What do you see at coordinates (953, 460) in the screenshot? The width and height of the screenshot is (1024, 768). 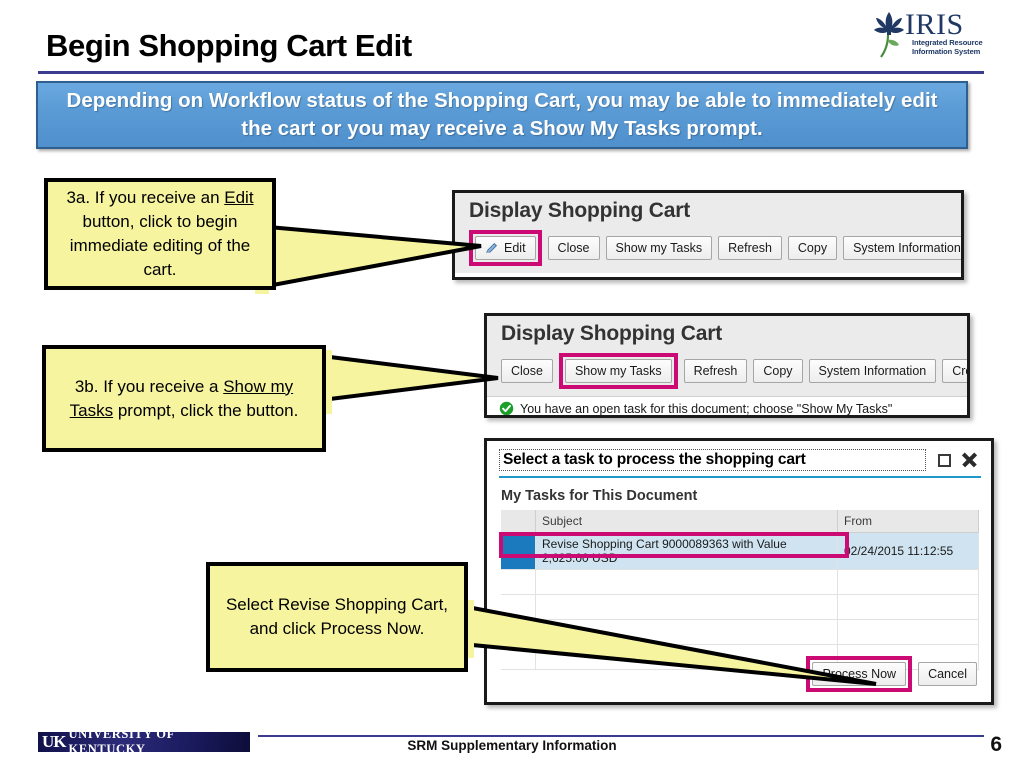 I see `dialog-window-controls` at bounding box center [953, 460].